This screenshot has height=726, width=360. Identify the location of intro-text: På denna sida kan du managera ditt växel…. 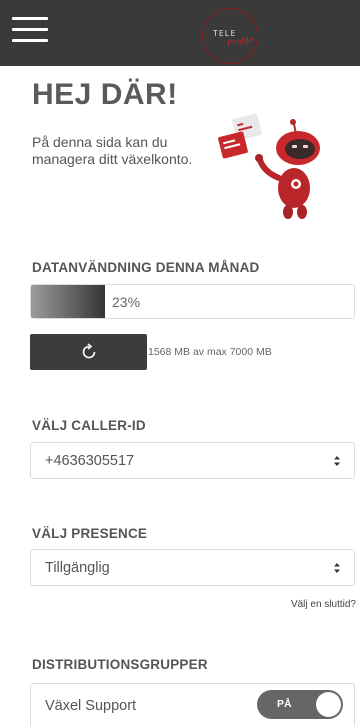
(112, 150).